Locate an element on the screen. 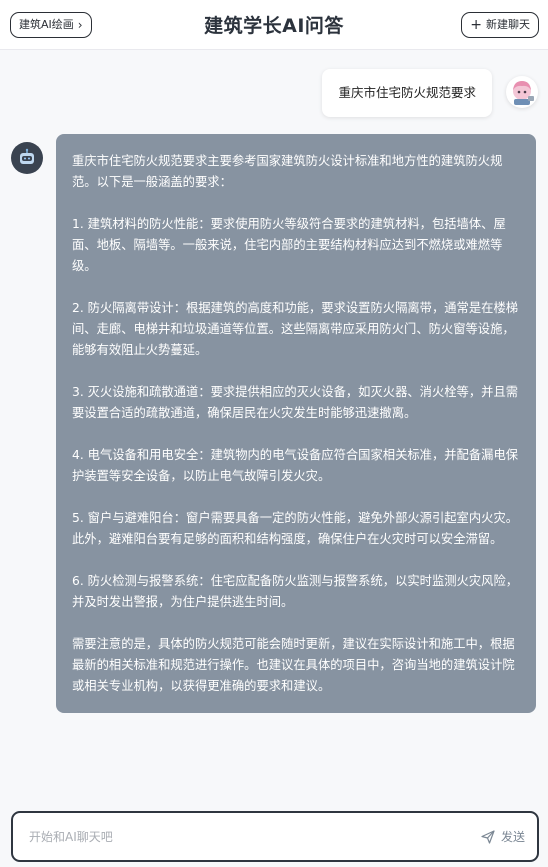 Image resolution: width=548 pixels, height=867 pixels. plus-icon: + is located at coordinates (476, 25).